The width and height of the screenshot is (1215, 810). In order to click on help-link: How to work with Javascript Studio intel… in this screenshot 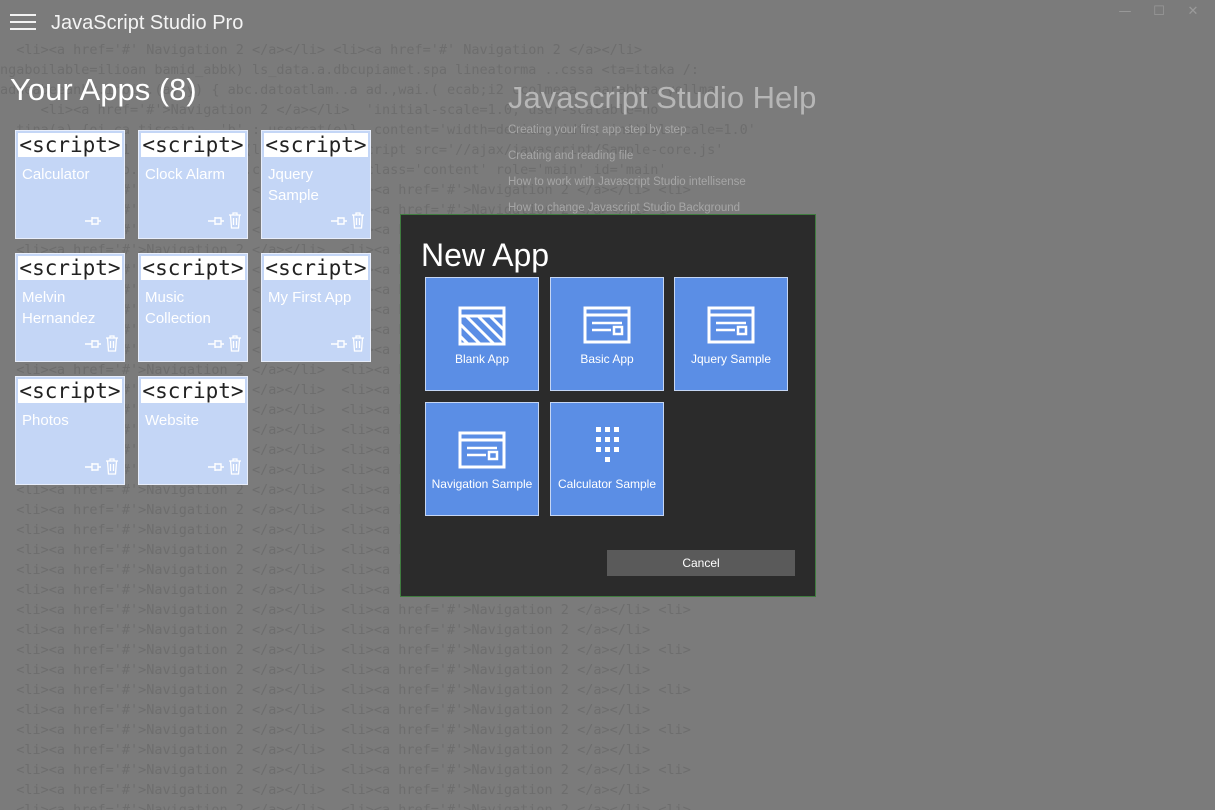, I will do `click(627, 182)`.